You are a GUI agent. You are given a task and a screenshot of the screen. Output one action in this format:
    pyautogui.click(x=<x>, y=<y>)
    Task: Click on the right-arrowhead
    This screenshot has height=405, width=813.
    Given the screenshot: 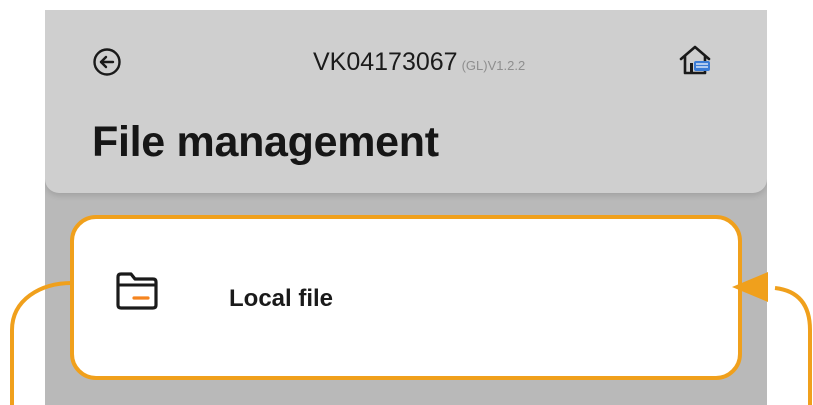 What is the action you would take?
    pyautogui.click(x=750, y=287)
    